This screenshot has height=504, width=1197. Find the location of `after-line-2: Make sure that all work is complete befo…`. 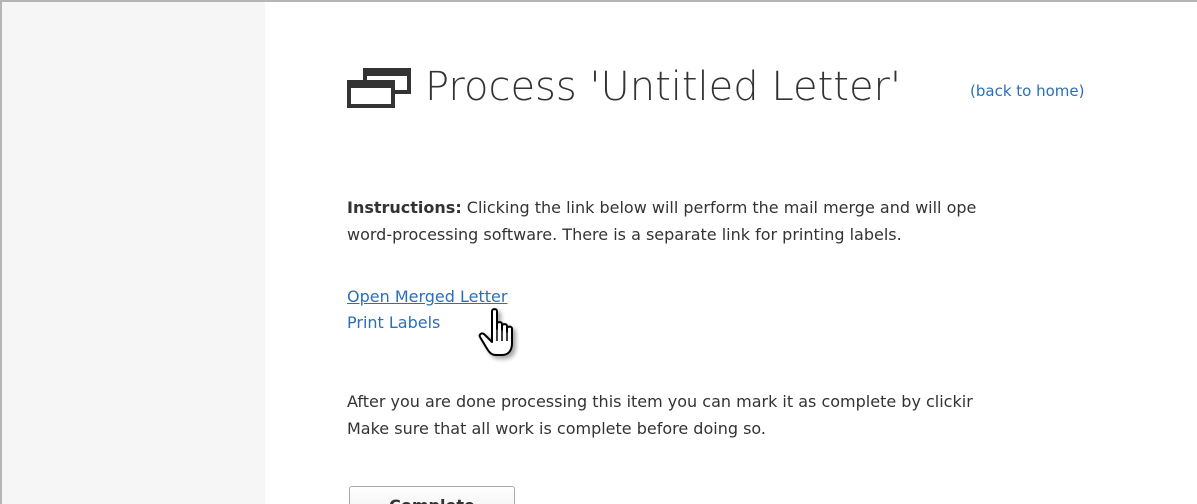

after-line-2: Make sure that all work is complete befo… is located at coordinates (556, 428).